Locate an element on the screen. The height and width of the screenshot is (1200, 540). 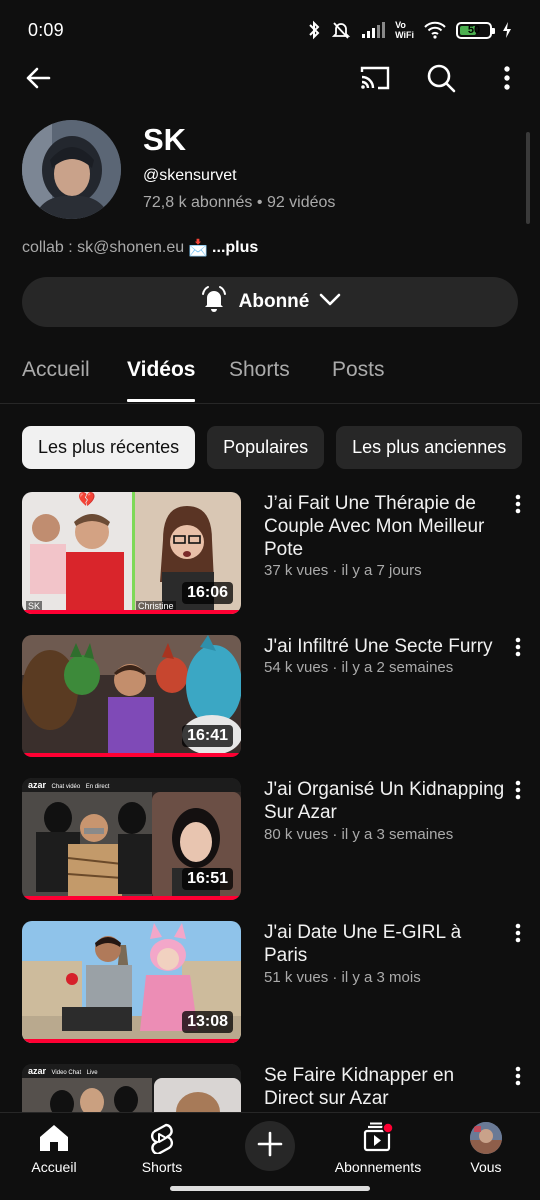
subscribed-button: Abonné is located at coordinates (270, 302).